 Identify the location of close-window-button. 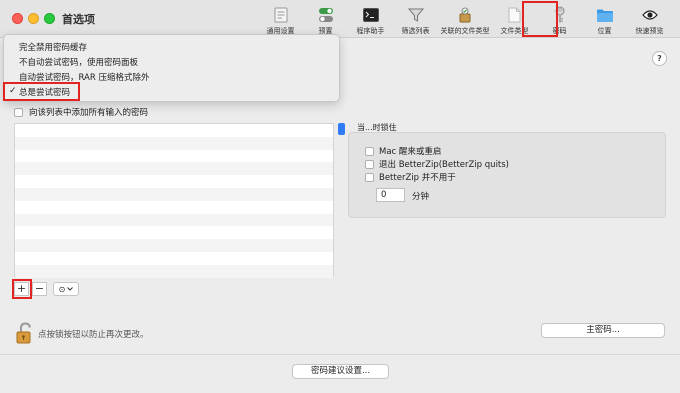
(17, 18).